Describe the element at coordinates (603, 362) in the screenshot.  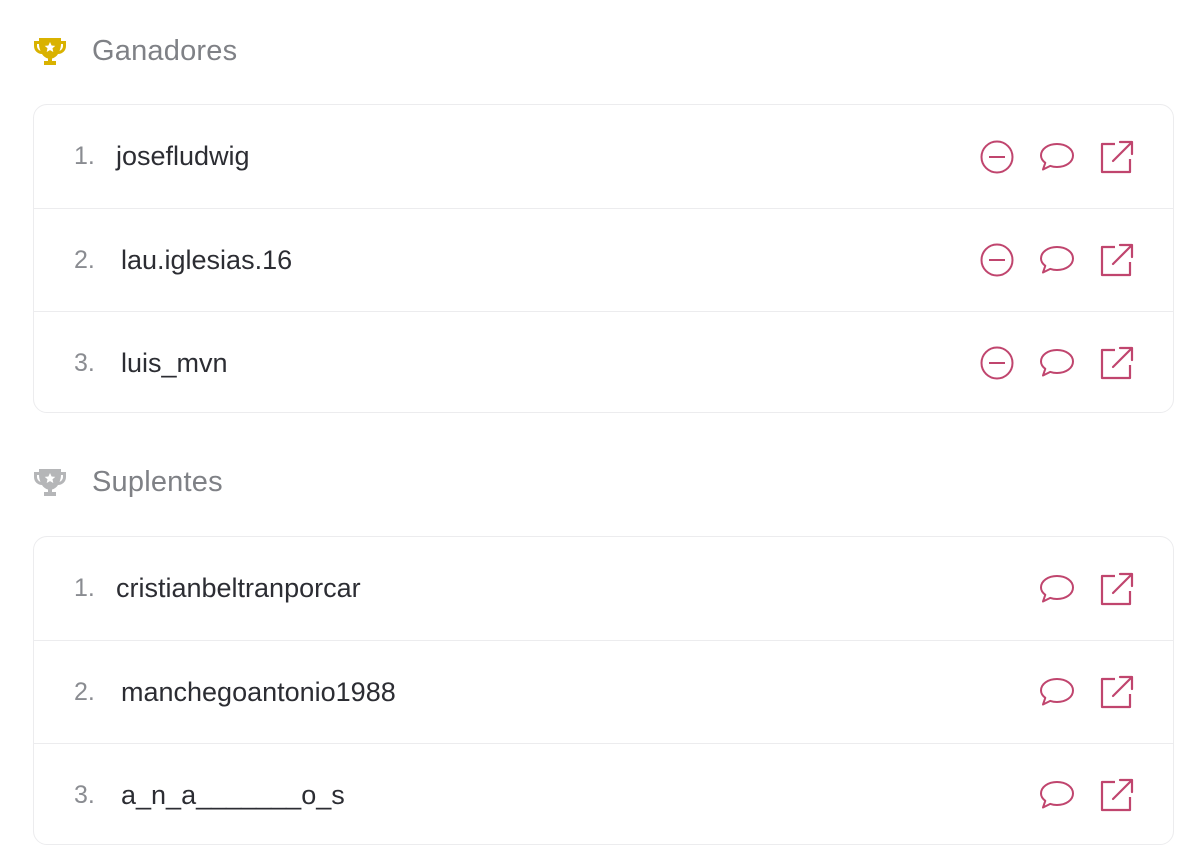
I see `winner-row: 3. luis_mvn` at that location.